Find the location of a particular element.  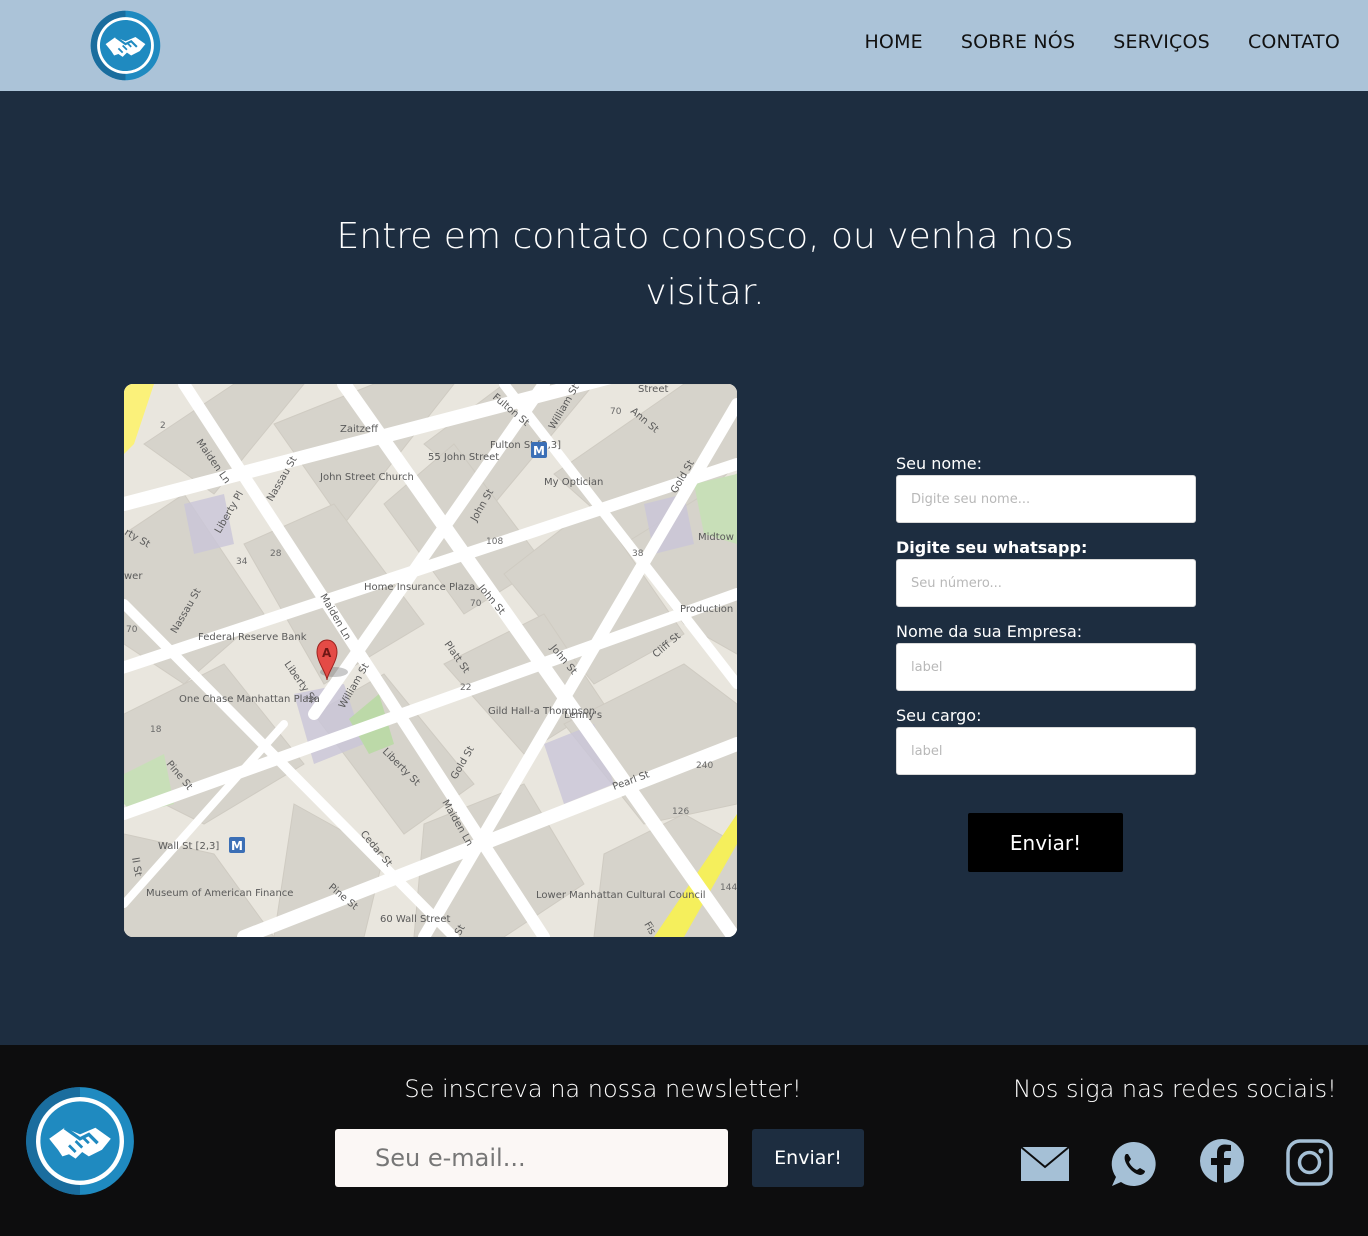

role-field is located at coordinates (1046, 751).